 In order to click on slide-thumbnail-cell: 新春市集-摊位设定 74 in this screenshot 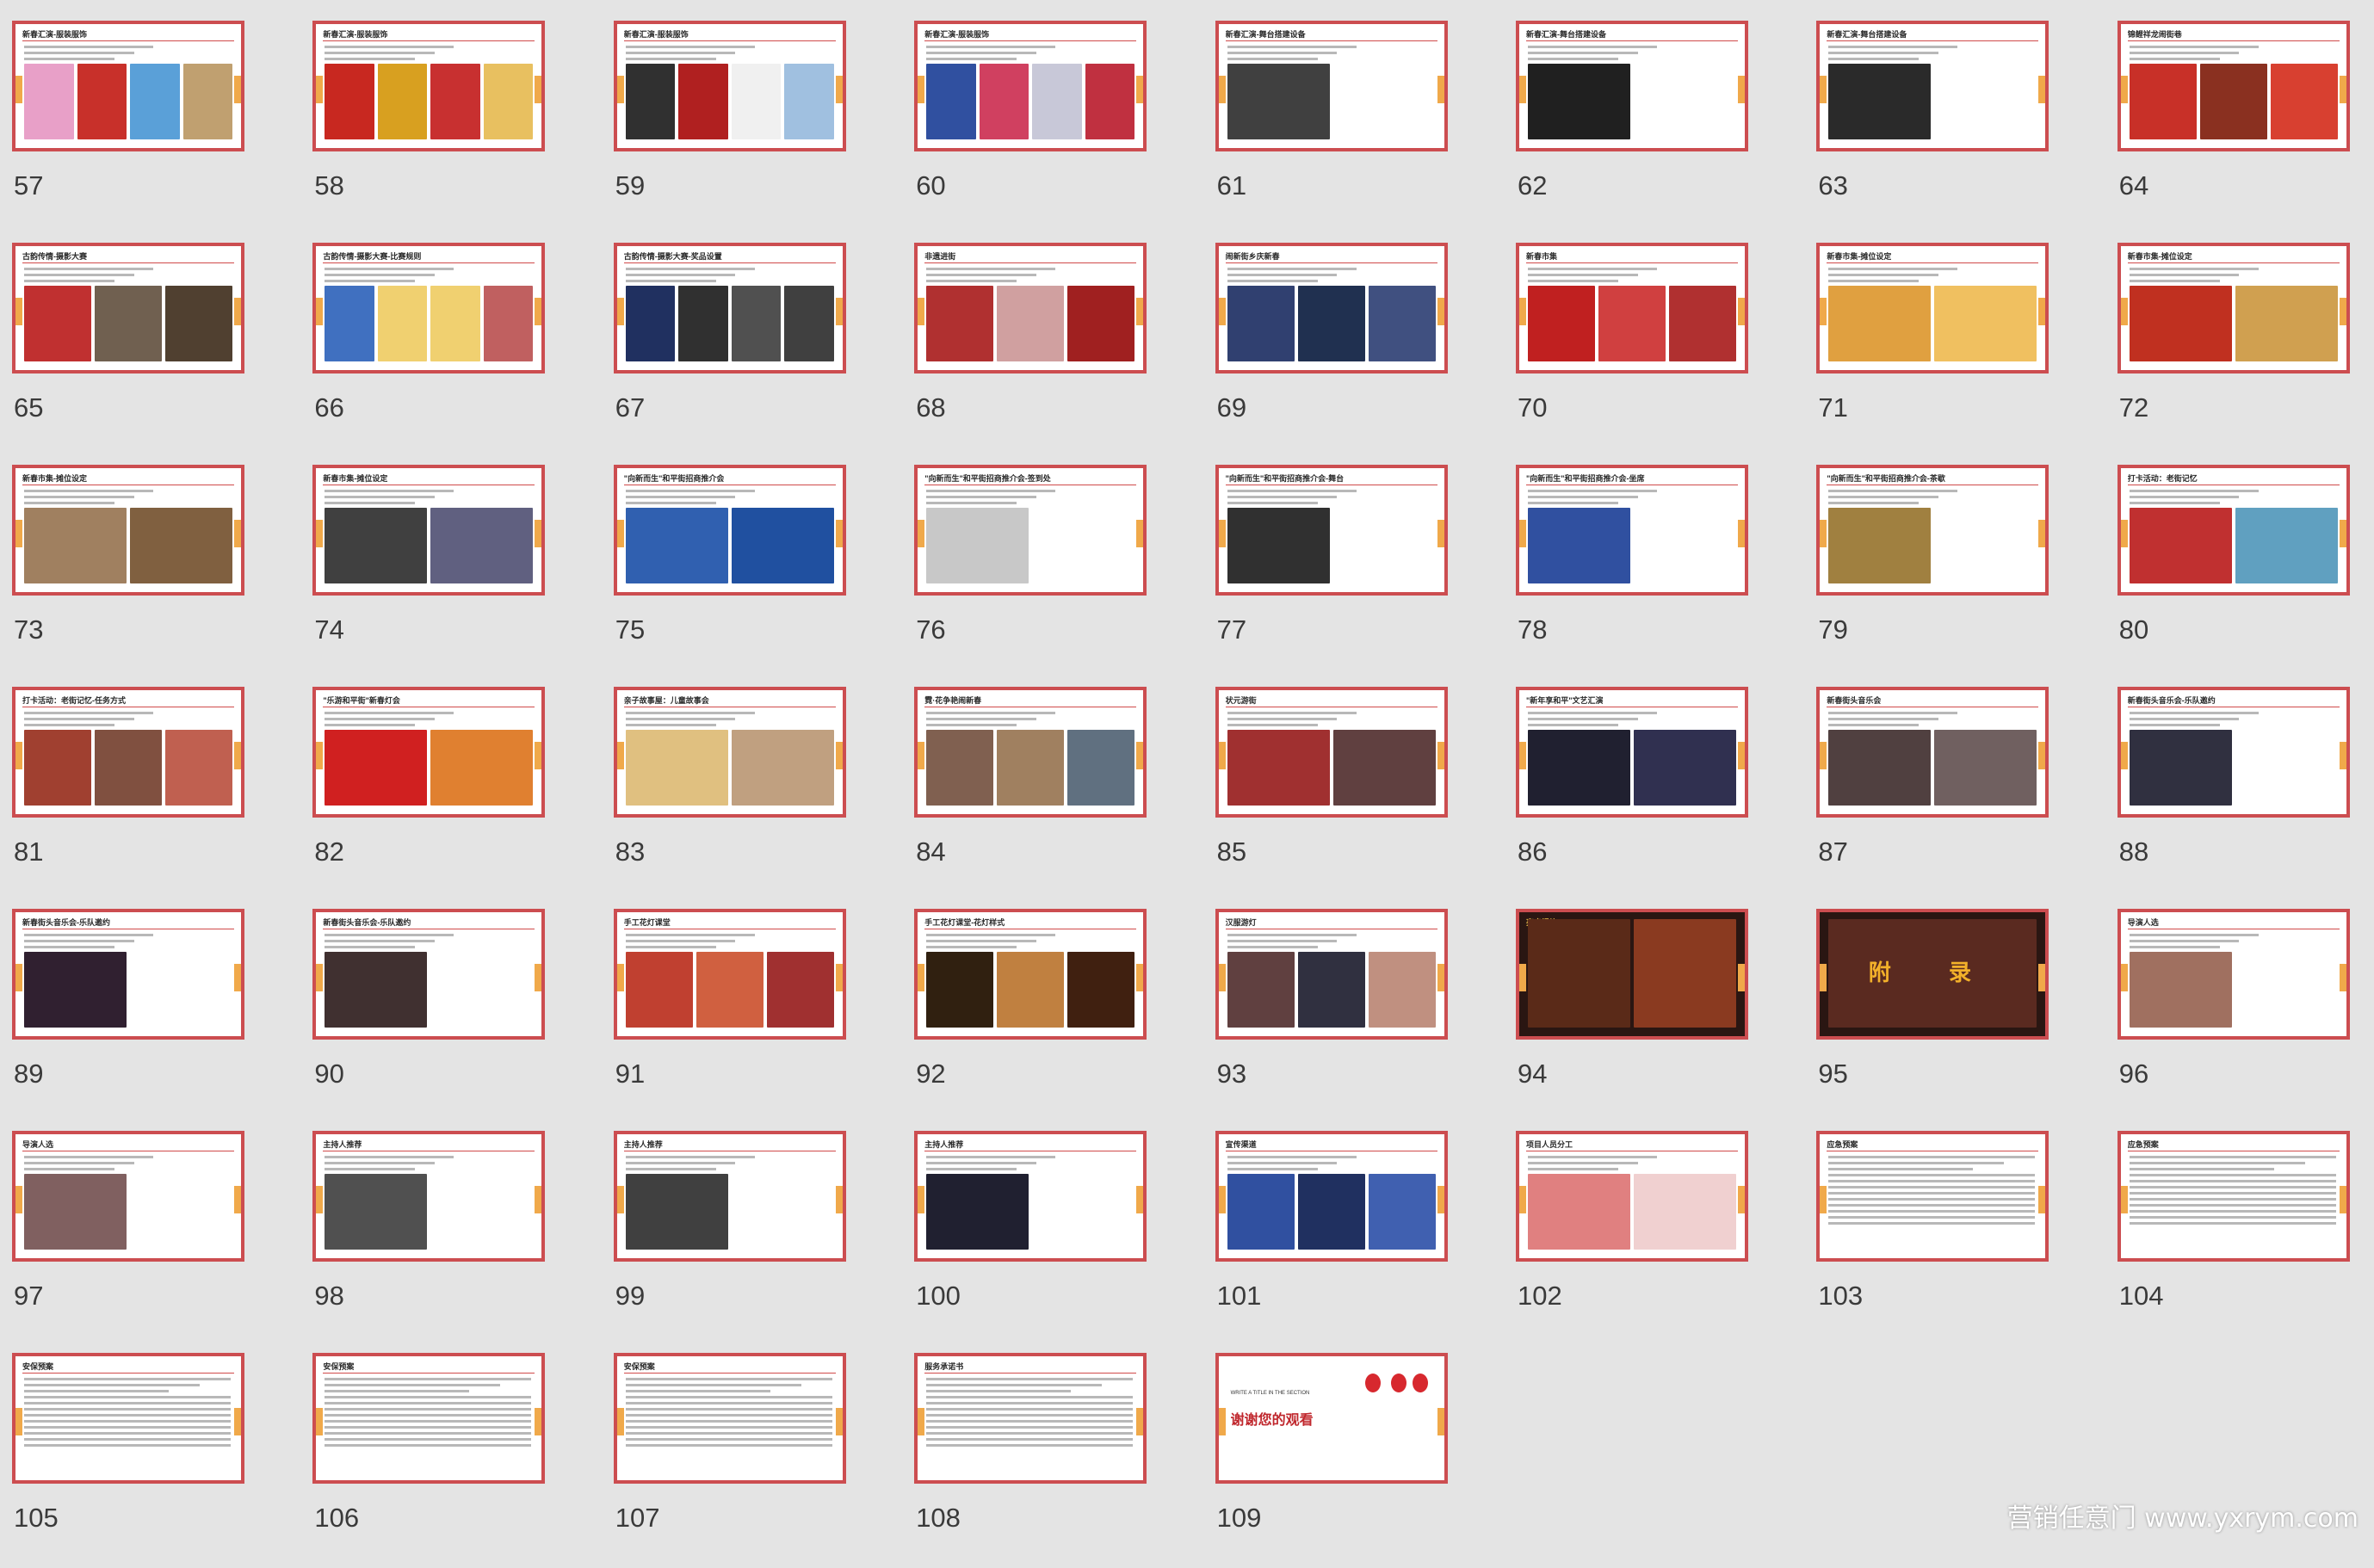, I will do `click(432, 572)`.